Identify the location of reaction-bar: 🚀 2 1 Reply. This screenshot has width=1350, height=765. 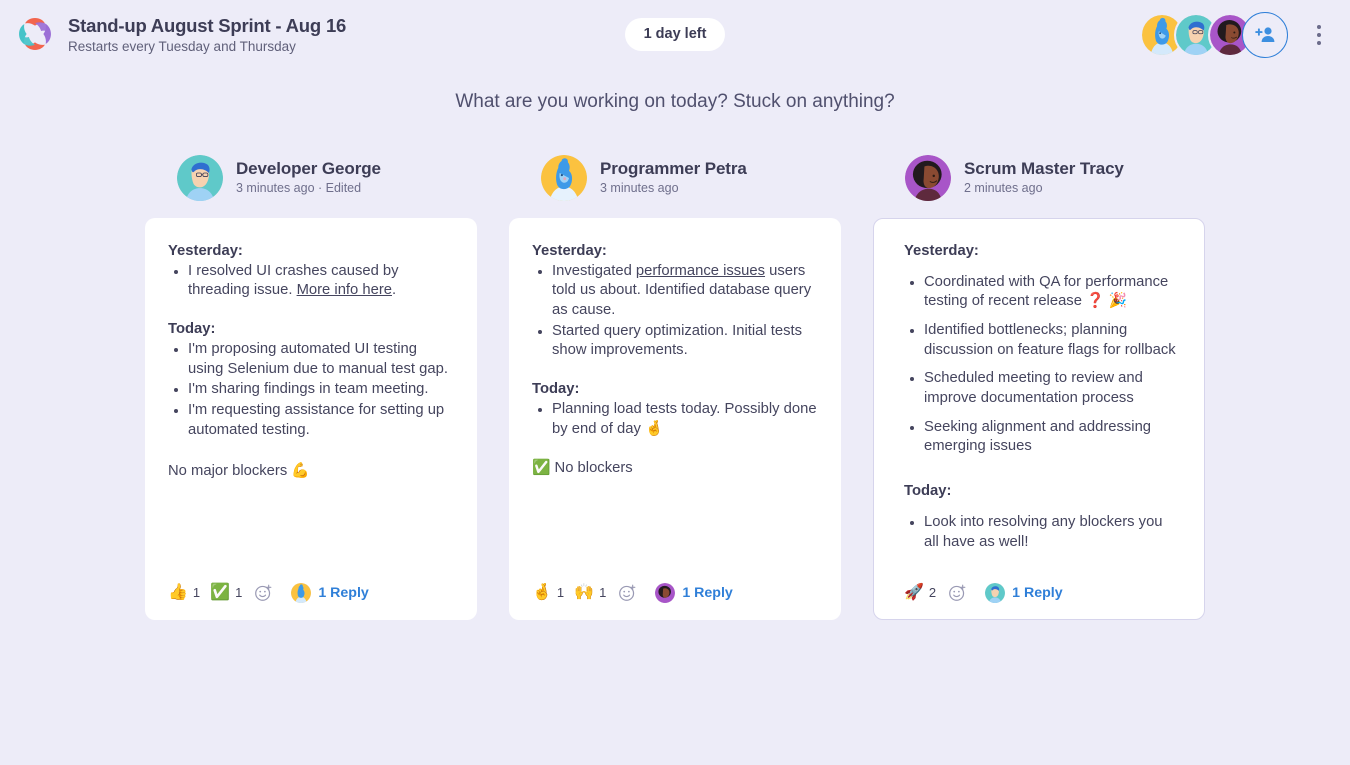
(1041, 586).